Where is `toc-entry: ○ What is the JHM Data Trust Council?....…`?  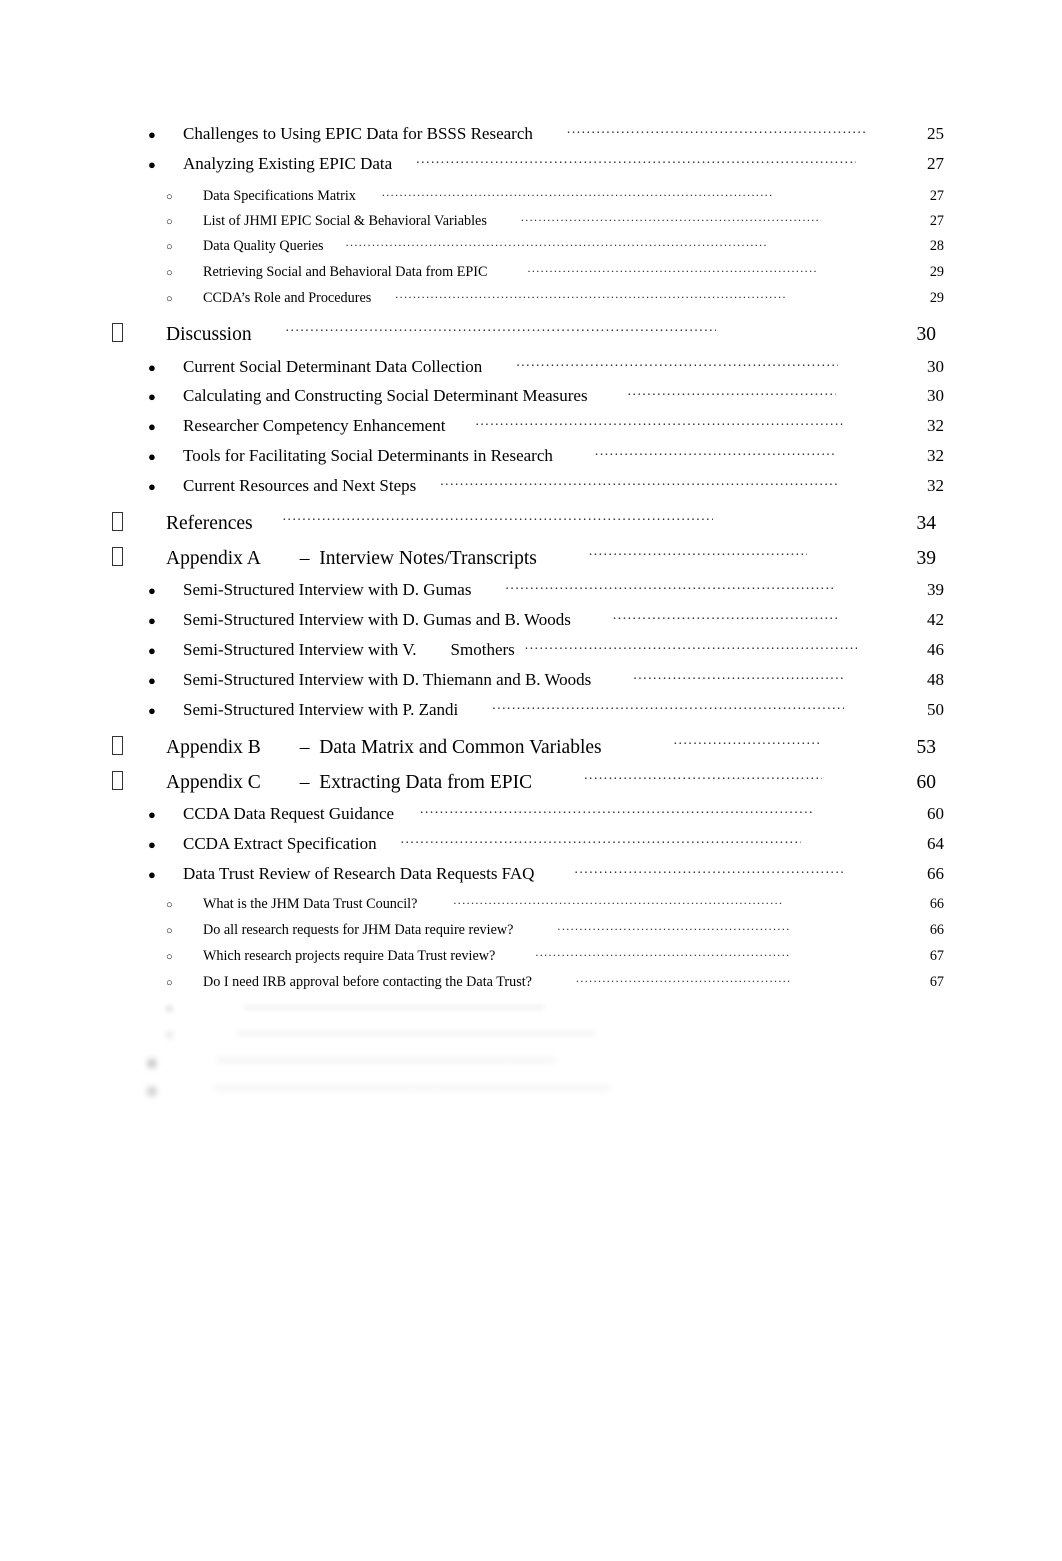
toc-entry: ○ What is the JHM Data Trust Council?....… is located at coordinates (531, 907).